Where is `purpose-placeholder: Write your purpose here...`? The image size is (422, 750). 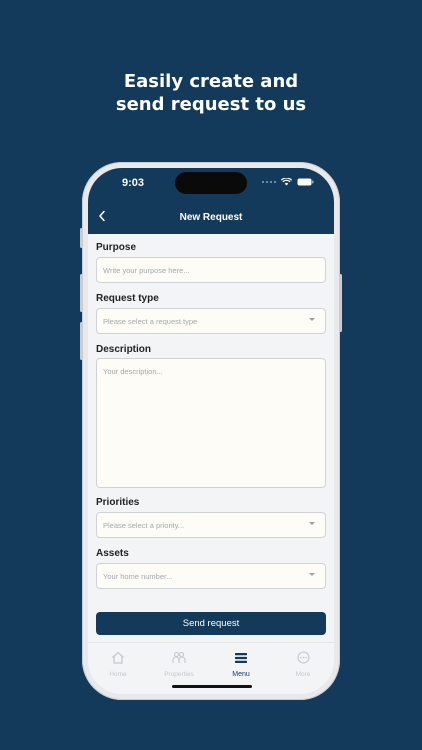 purpose-placeholder: Write your purpose here... is located at coordinates (146, 270).